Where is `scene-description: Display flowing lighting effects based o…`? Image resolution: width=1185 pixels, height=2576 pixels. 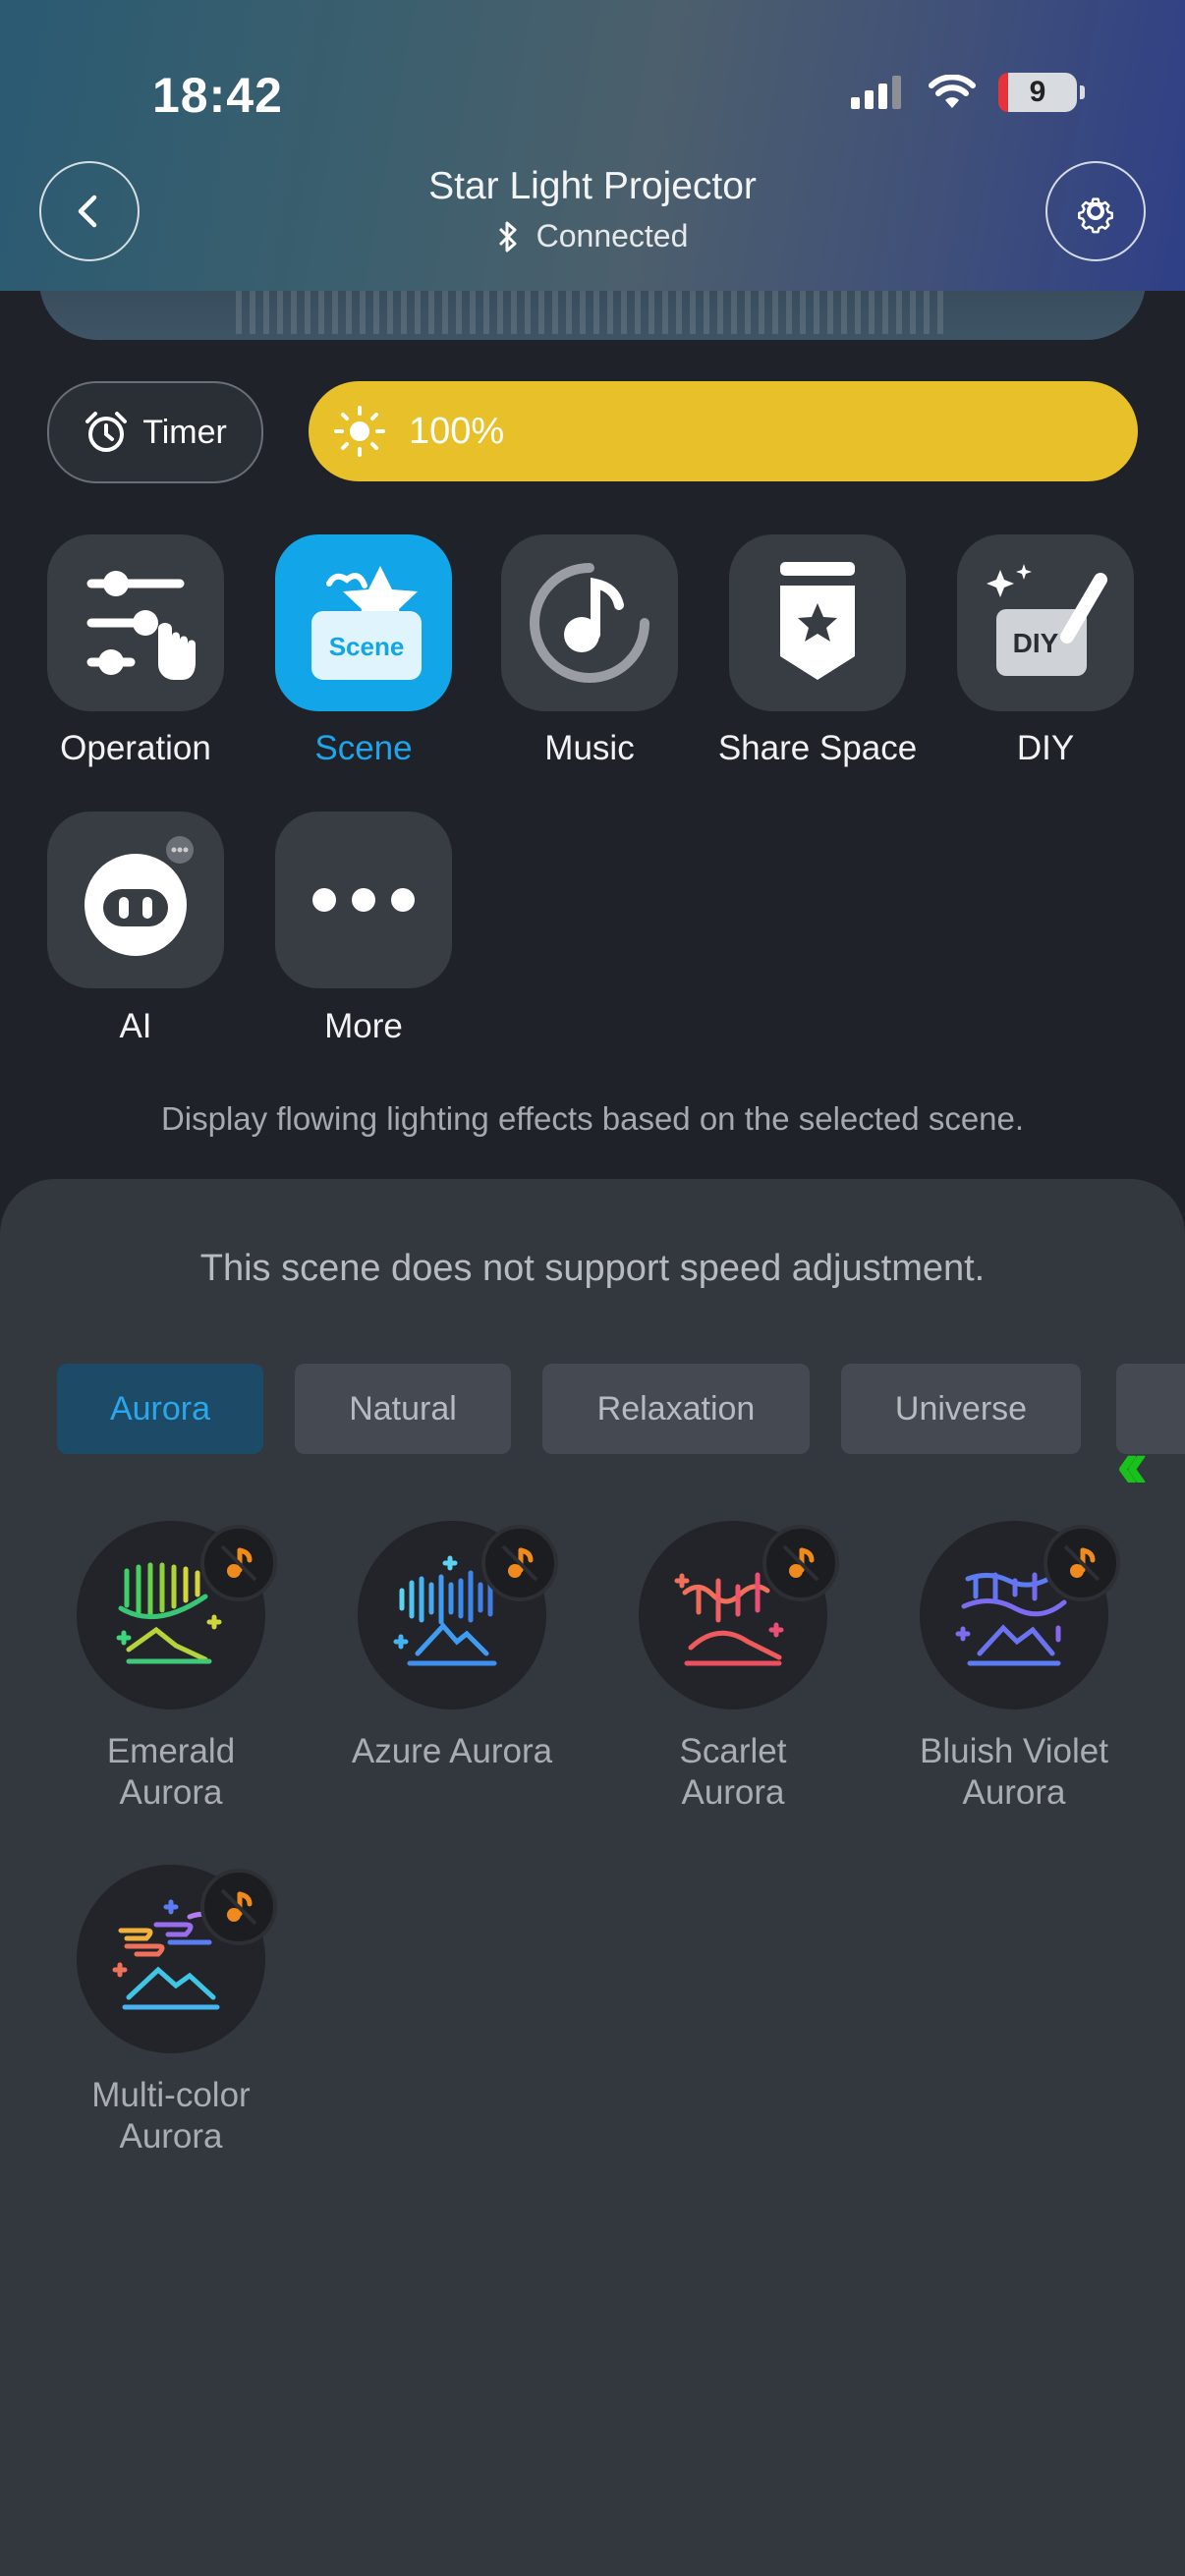
scene-description: Display flowing lighting effects based o… is located at coordinates (592, 1118).